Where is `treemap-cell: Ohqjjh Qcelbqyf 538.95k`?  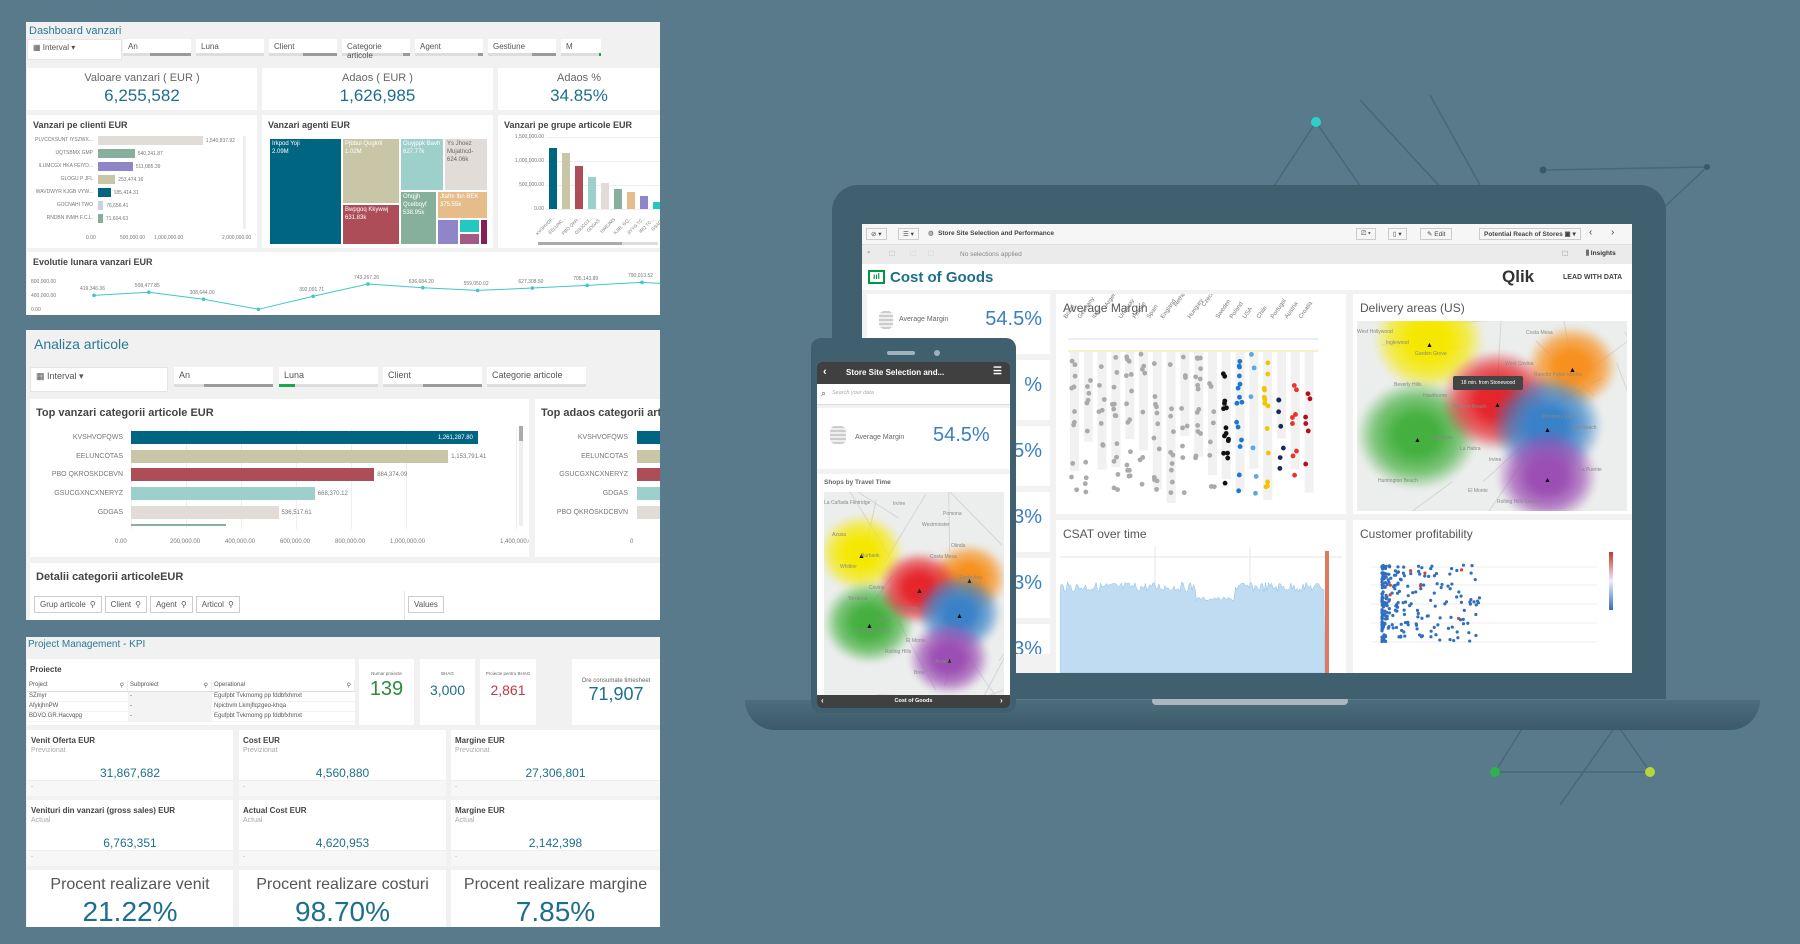
treemap-cell: Ohqjjh Qcelbqyf 538.95k is located at coordinates (418, 218).